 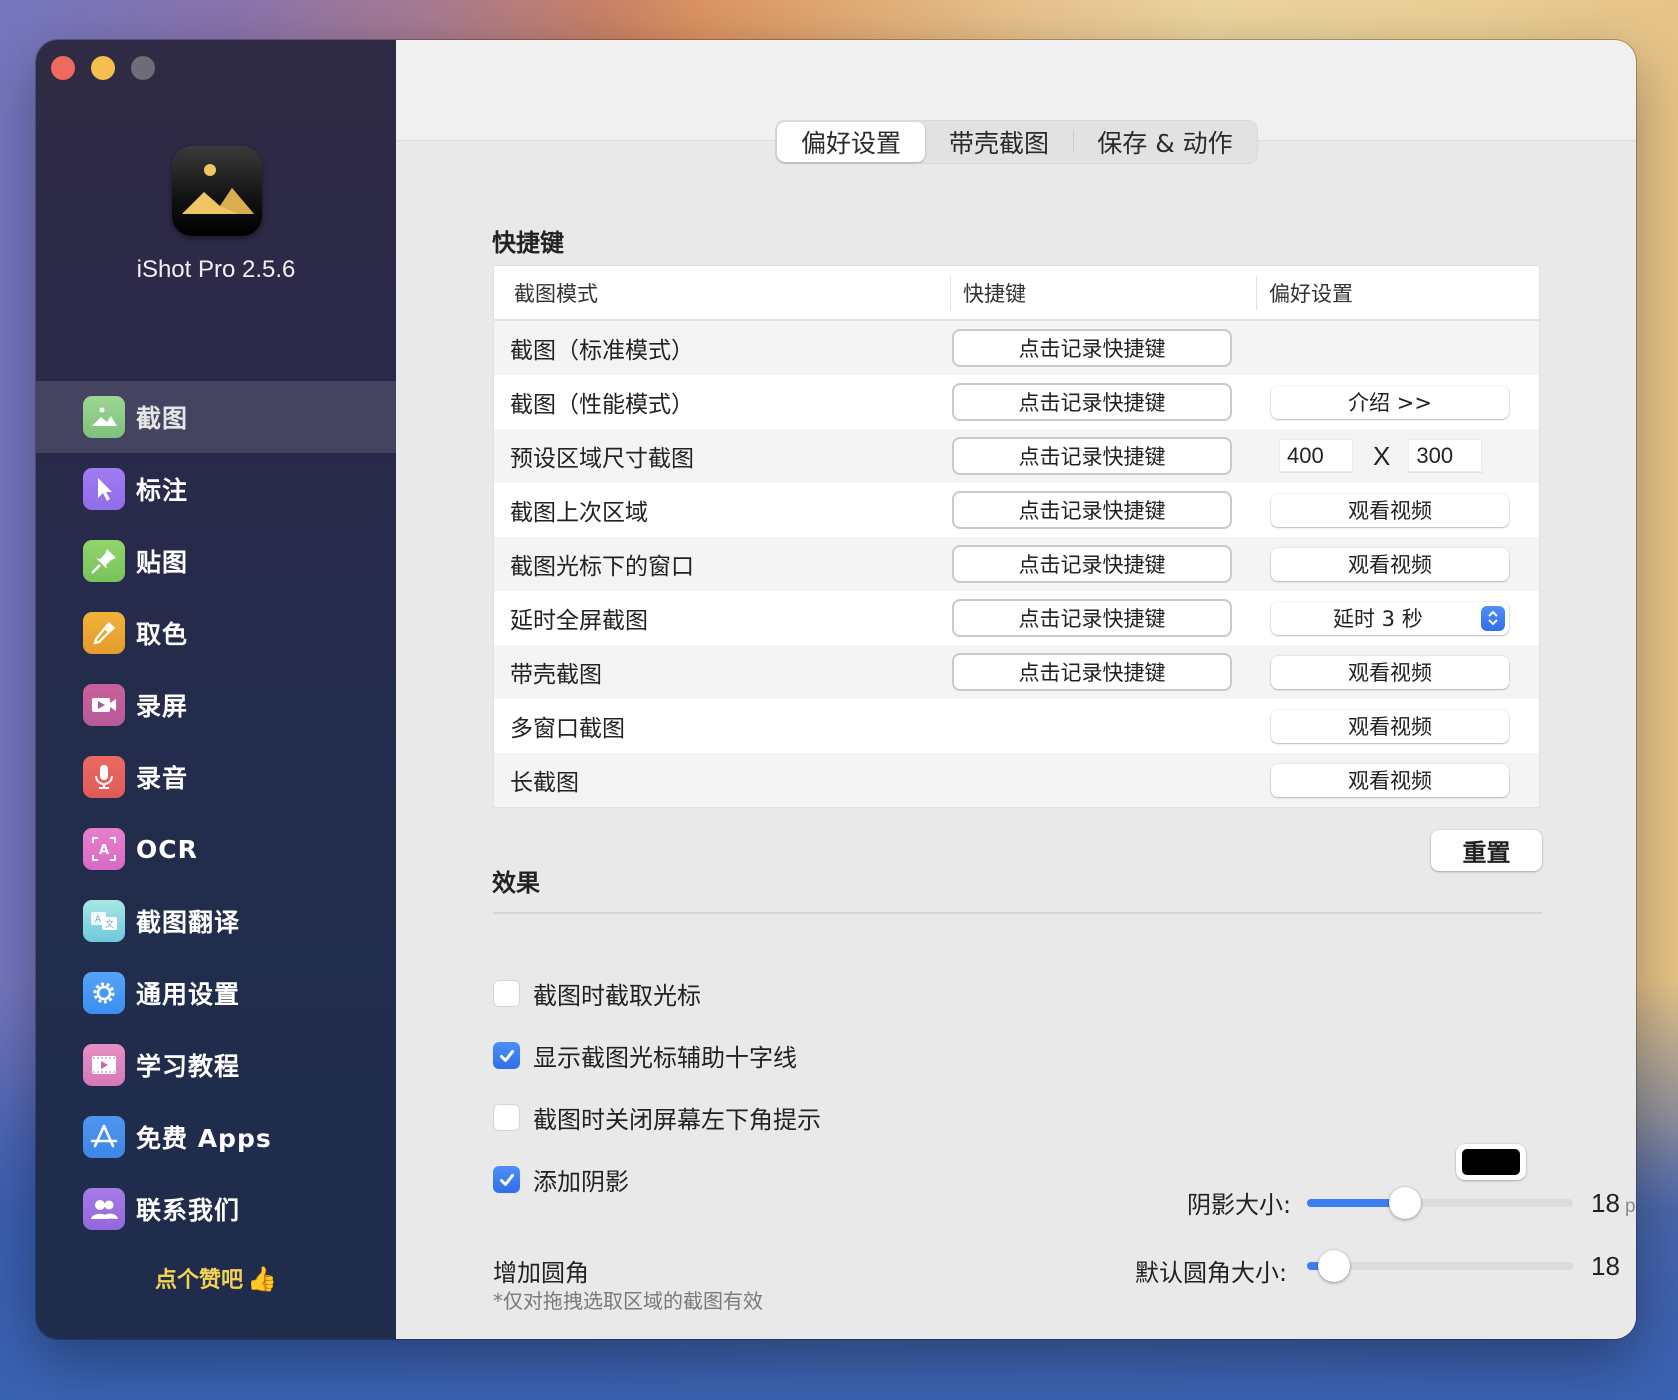 I want to click on translate-icon: A文, so click(x=104, y=921).